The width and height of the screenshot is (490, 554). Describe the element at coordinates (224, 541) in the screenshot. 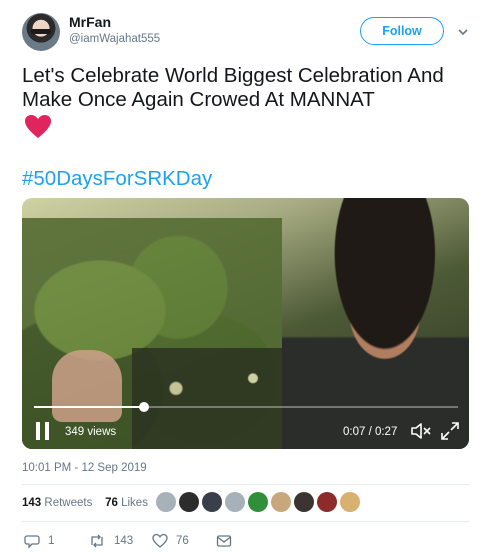

I see `envelope-icon` at that location.